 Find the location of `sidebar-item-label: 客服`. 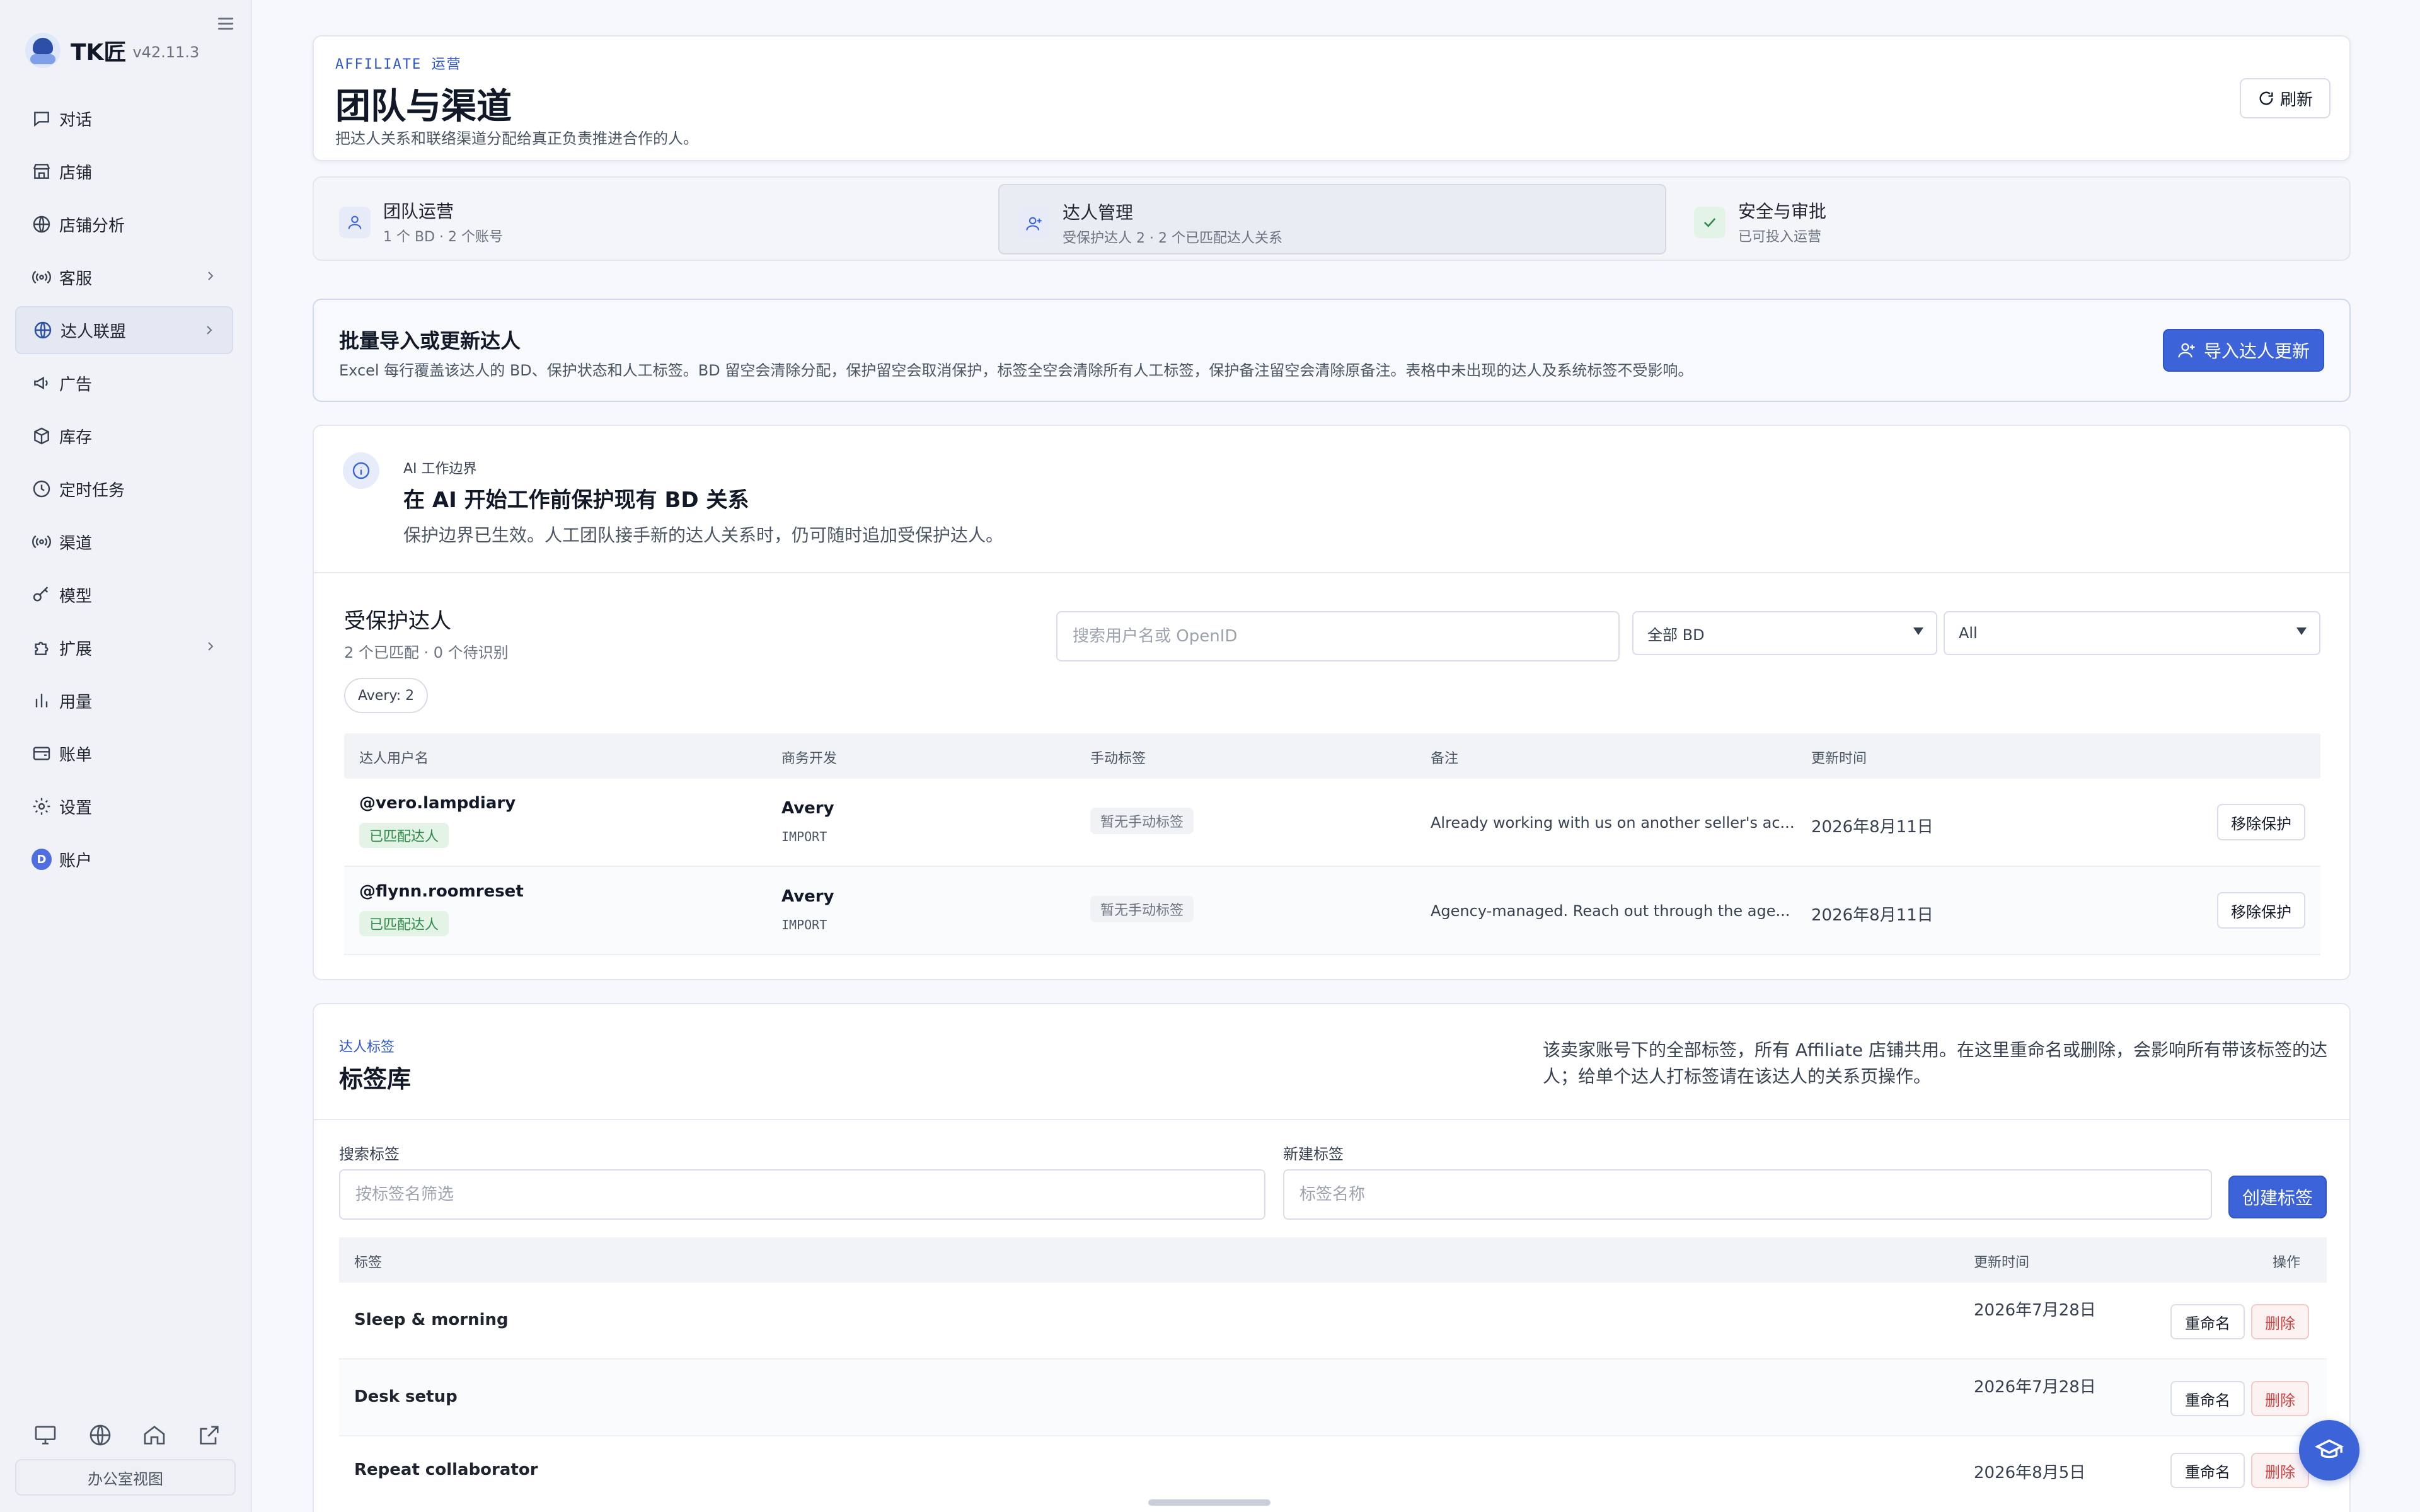

sidebar-item-label: 客服 is located at coordinates (76, 279).